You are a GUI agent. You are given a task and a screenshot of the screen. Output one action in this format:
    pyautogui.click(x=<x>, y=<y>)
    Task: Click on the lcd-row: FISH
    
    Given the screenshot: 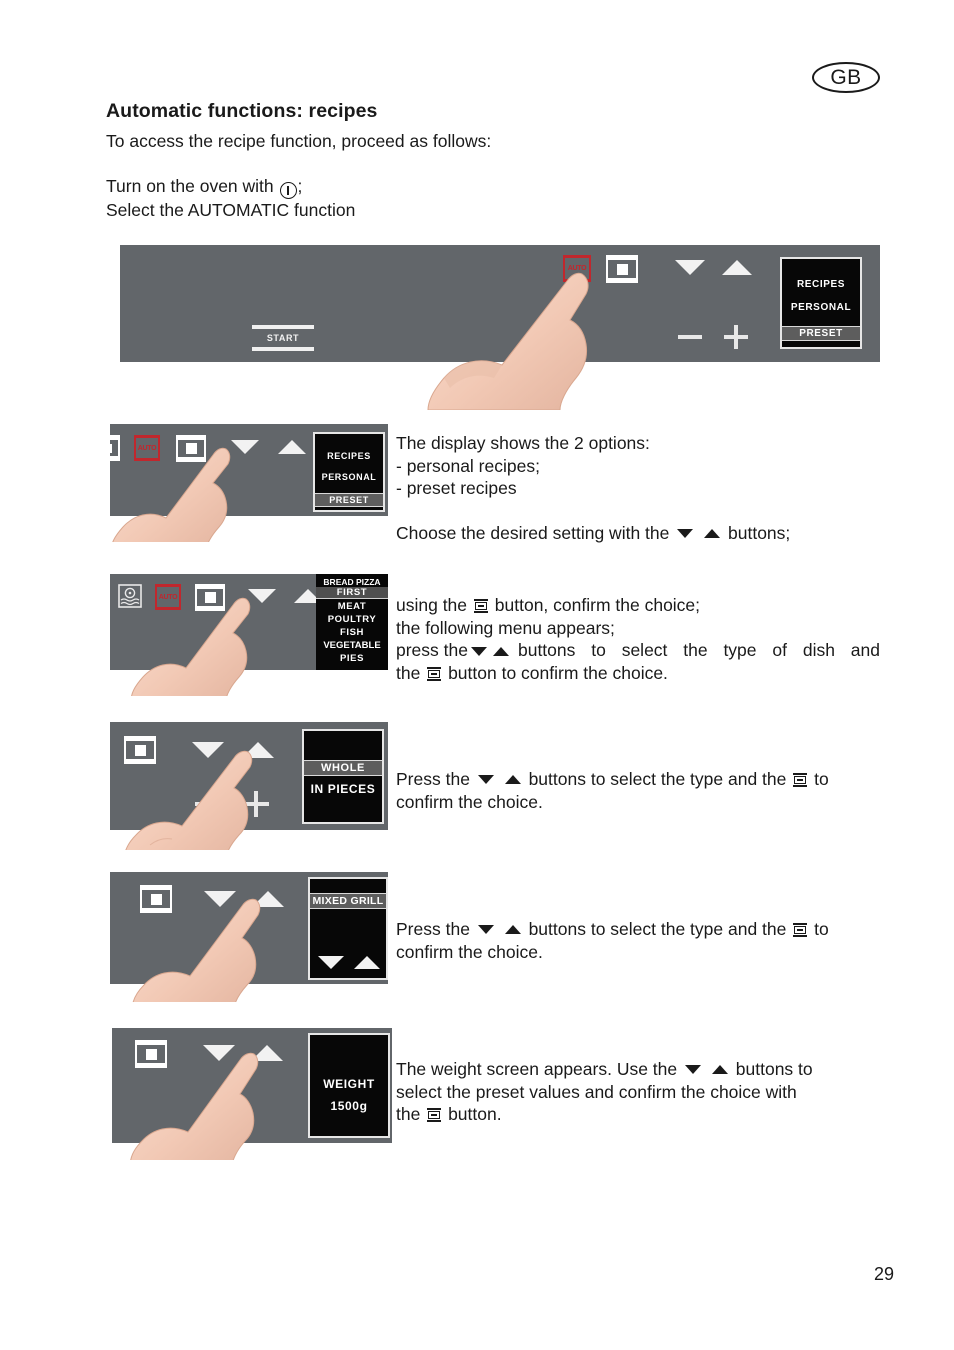 What is the action you would take?
    pyautogui.click(x=352, y=632)
    